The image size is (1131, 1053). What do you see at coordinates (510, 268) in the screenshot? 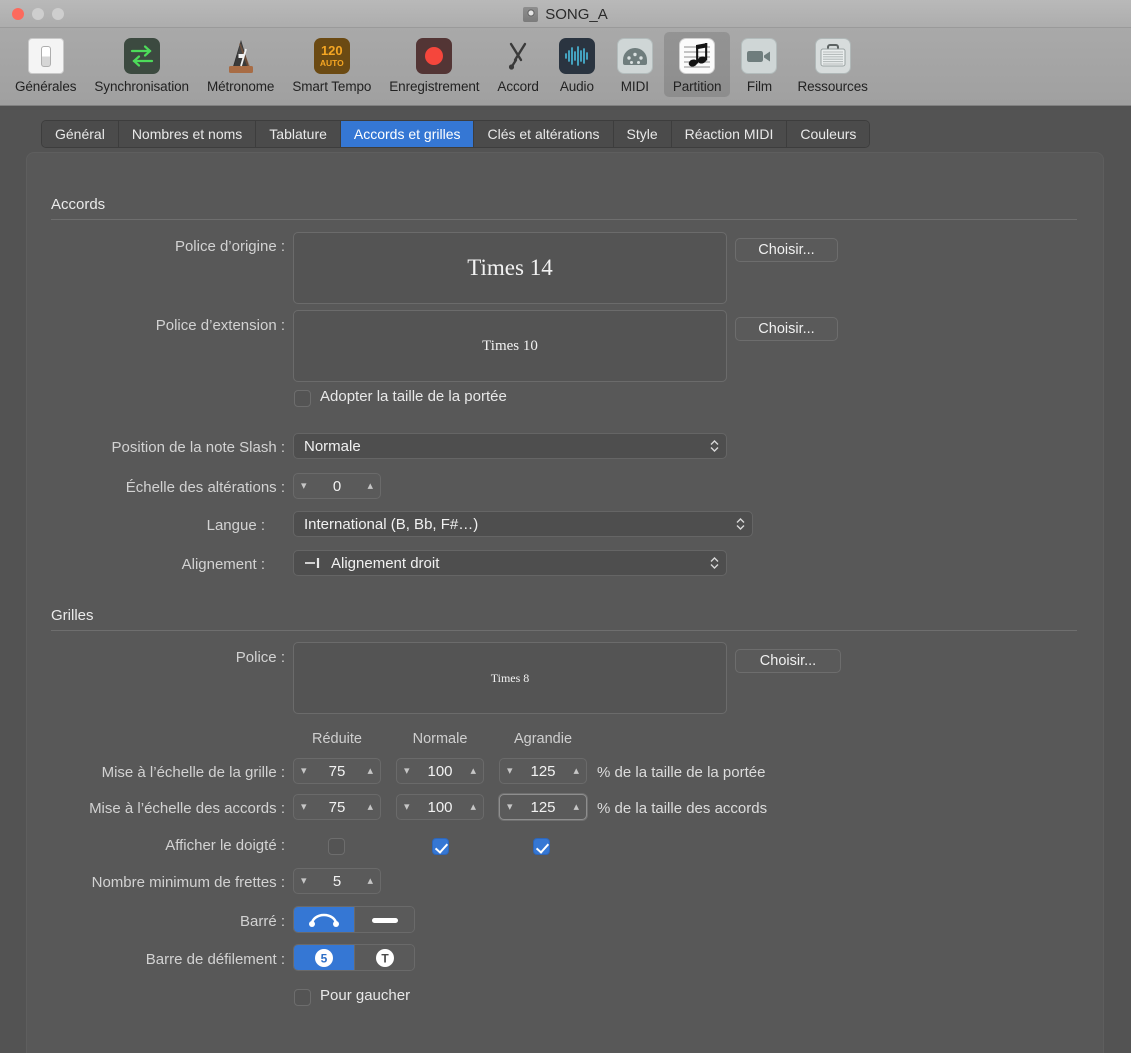
I see `origin-font-preview: Times 14` at bounding box center [510, 268].